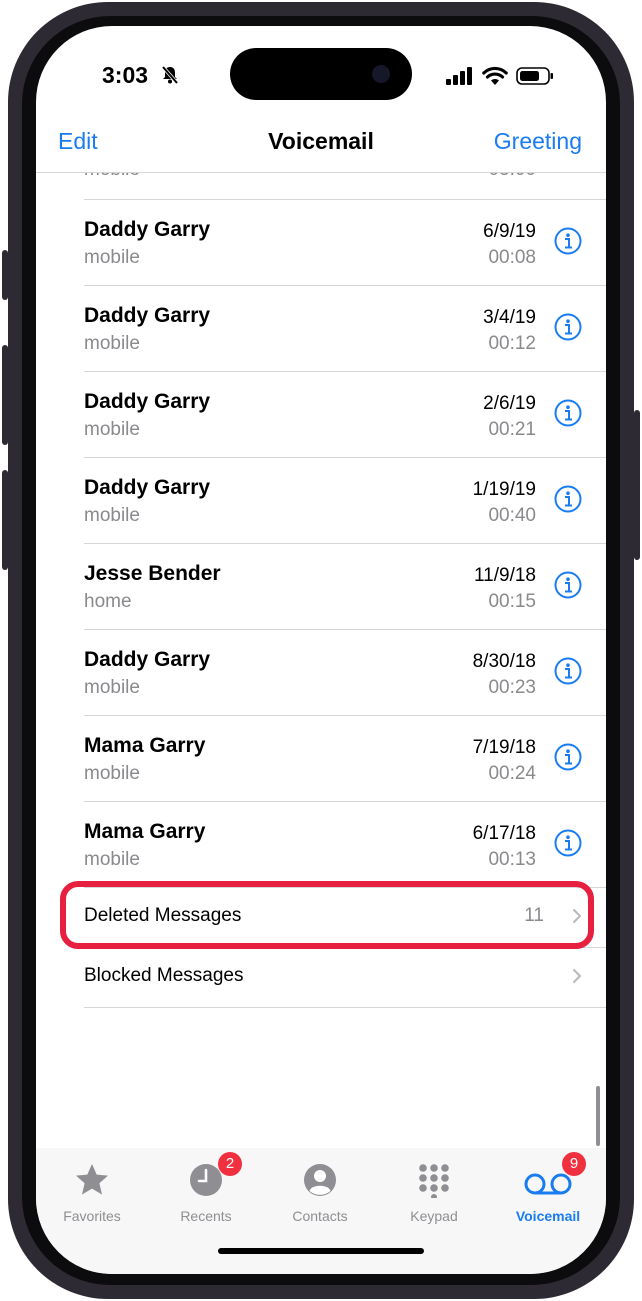 This screenshot has height=1301, width=642. I want to click on voicemail-duration: 00:21, so click(512, 429).